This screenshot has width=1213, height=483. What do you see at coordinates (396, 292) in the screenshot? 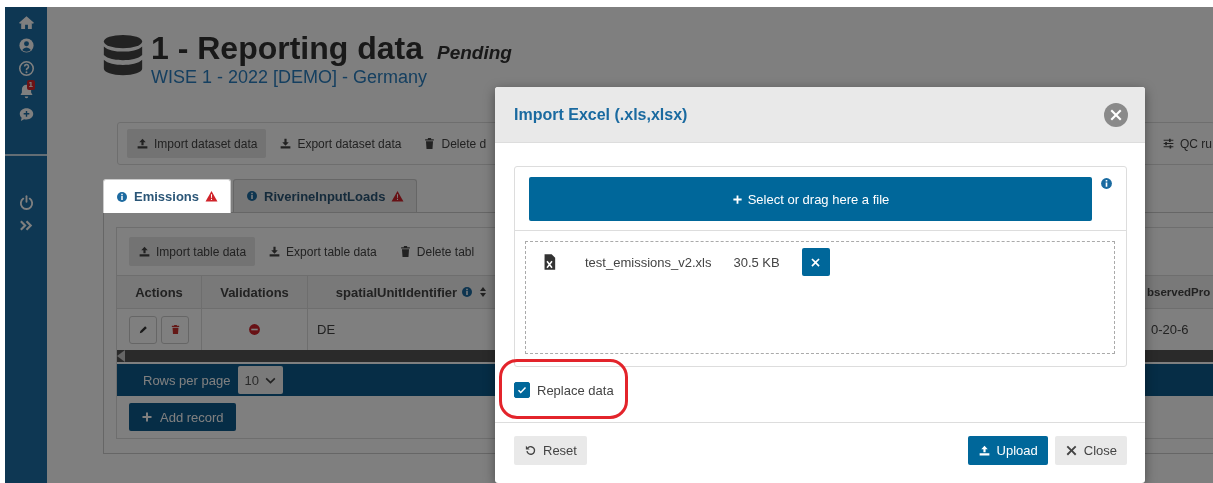
I see `column-header: spatialUnitIdentifier` at bounding box center [396, 292].